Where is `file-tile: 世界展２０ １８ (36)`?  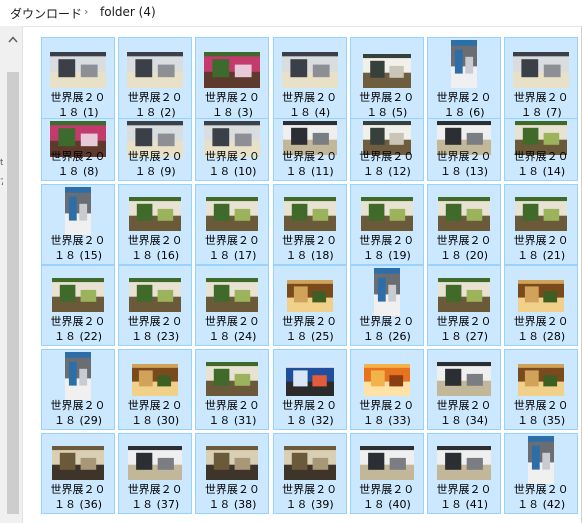
file-tile: 世界展２０ １８ (36) is located at coordinates (78, 473).